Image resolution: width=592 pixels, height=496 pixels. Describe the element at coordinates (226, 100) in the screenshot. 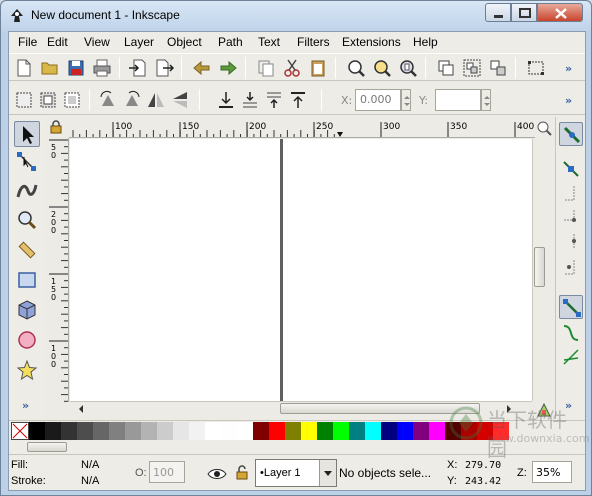

I see `lower-to-bottom-button` at that location.